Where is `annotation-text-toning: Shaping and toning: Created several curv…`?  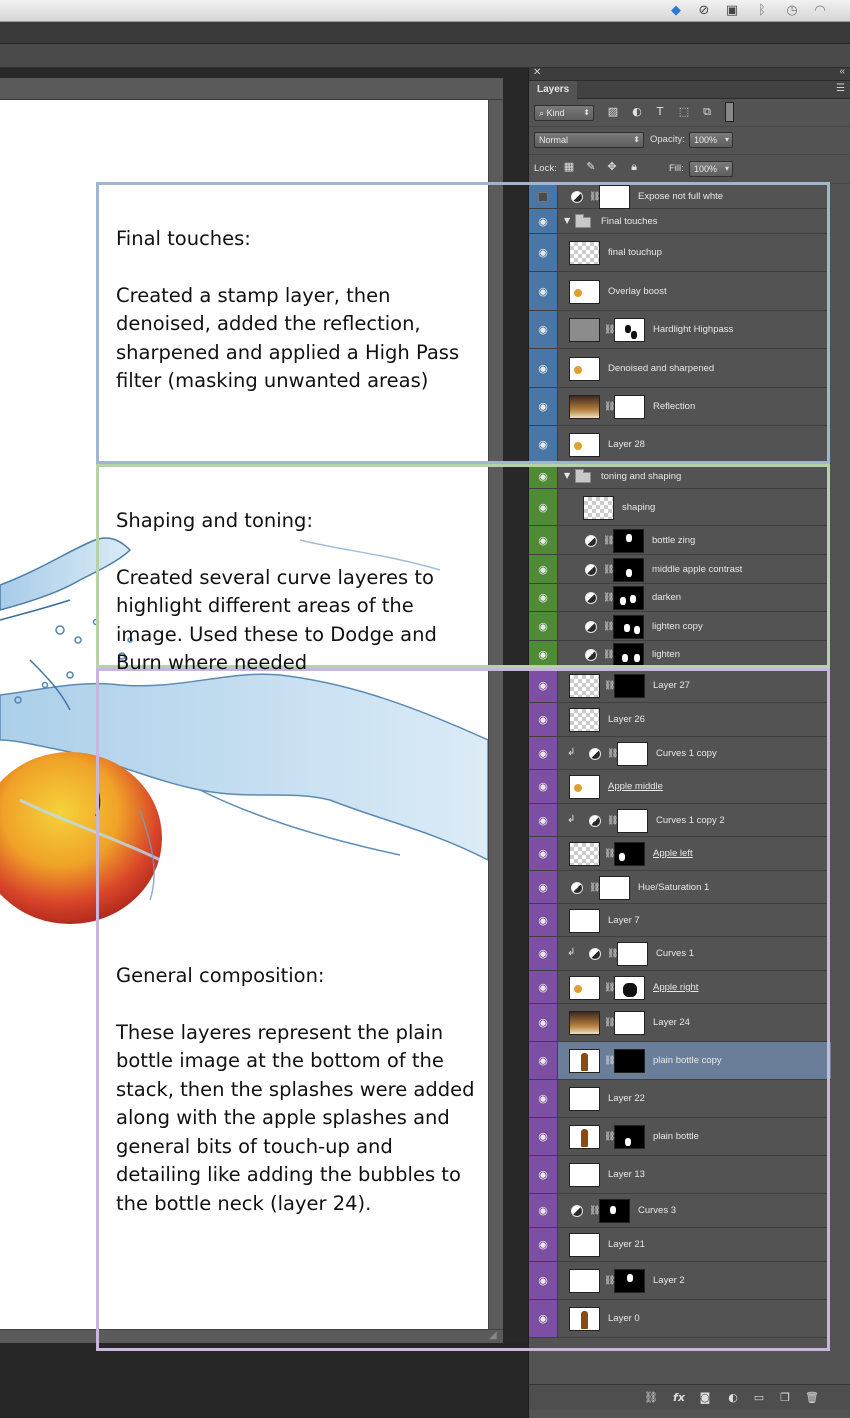 annotation-text-toning: Shaping and toning: Created several curv… is located at coordinates (306, 592).